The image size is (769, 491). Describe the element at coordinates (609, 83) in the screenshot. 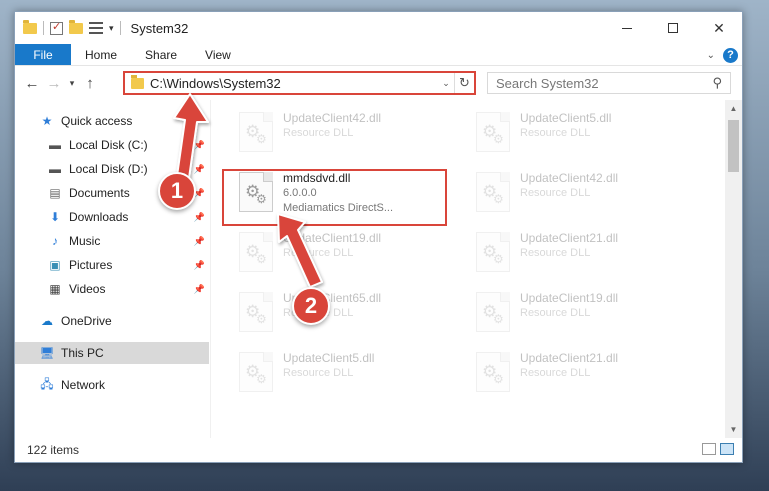

I see `search-input: Search System32 ⚲` at that location.